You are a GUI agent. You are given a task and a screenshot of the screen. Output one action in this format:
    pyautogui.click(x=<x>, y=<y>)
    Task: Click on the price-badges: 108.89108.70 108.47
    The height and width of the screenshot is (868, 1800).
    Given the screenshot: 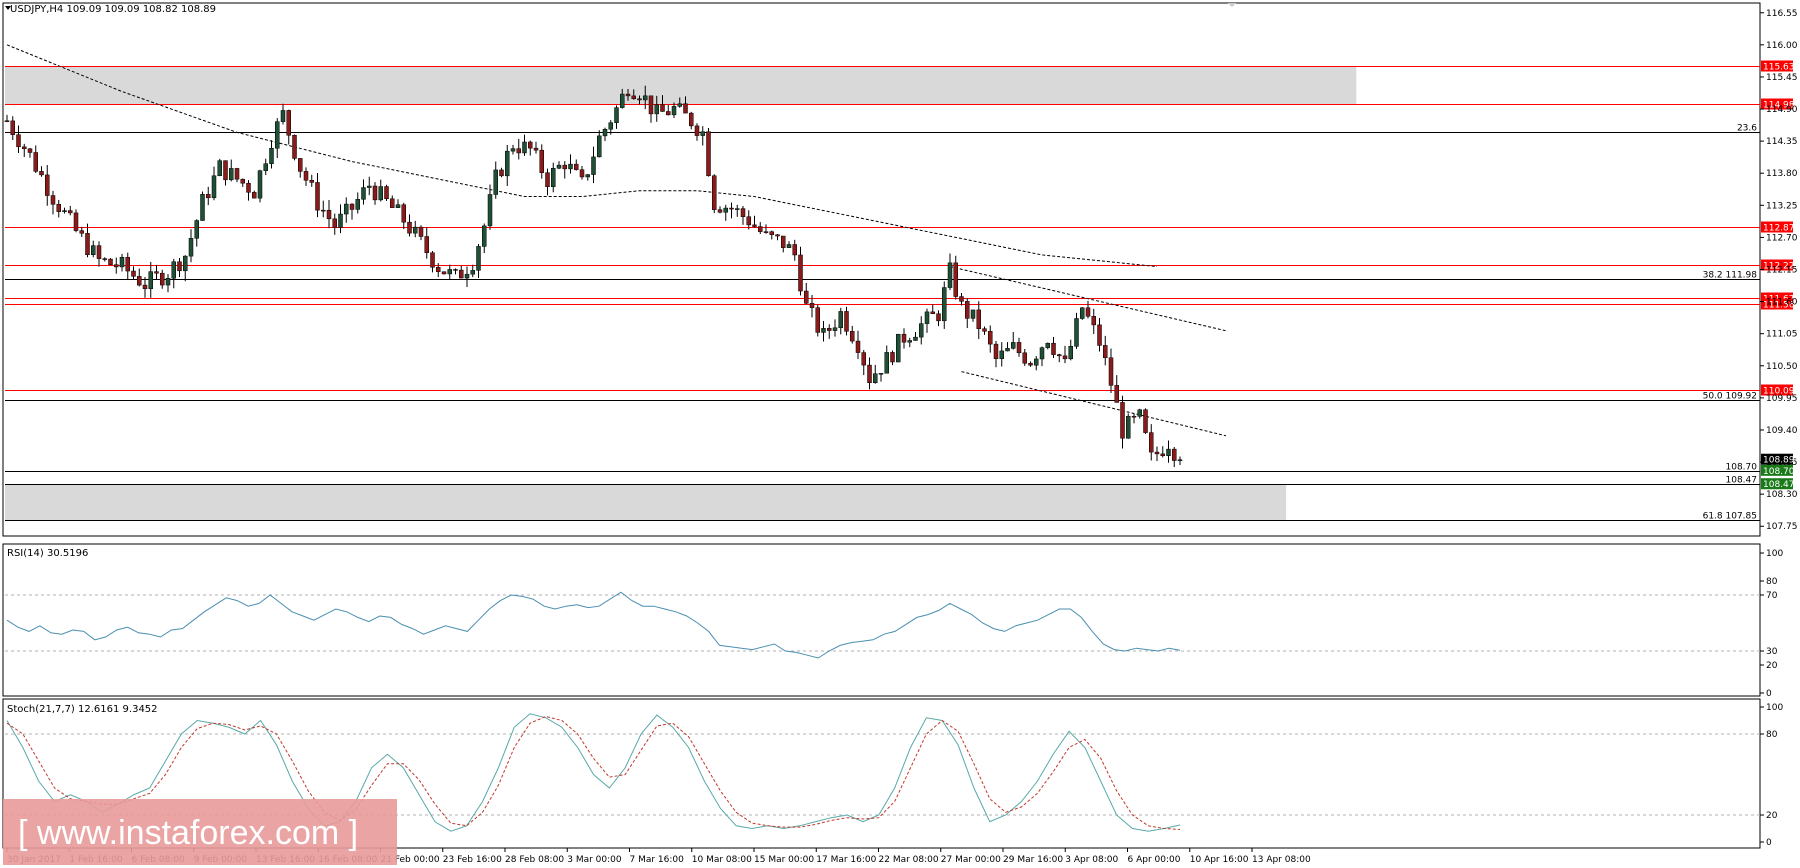 What is the action you would take?
    pyautogui.click(x=1778, y=471)
    